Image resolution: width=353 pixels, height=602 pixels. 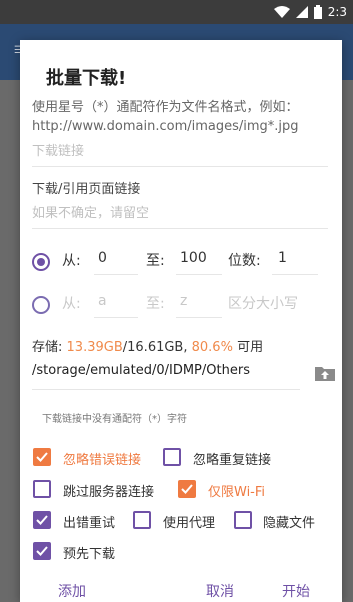 What do you see at coordinates (47, 347) in the screenshot?
I see `storage-label: 存储:` at bounding box center [47, 347].